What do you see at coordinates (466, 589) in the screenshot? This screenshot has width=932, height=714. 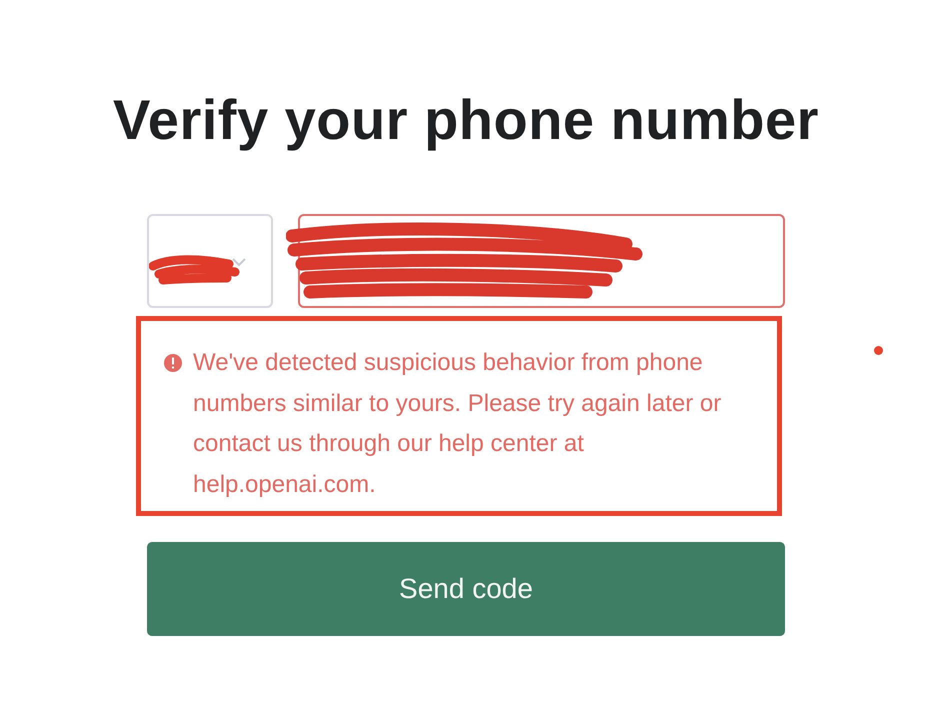 I see `send-code-button: Send code` at bounding box center [466, 589].